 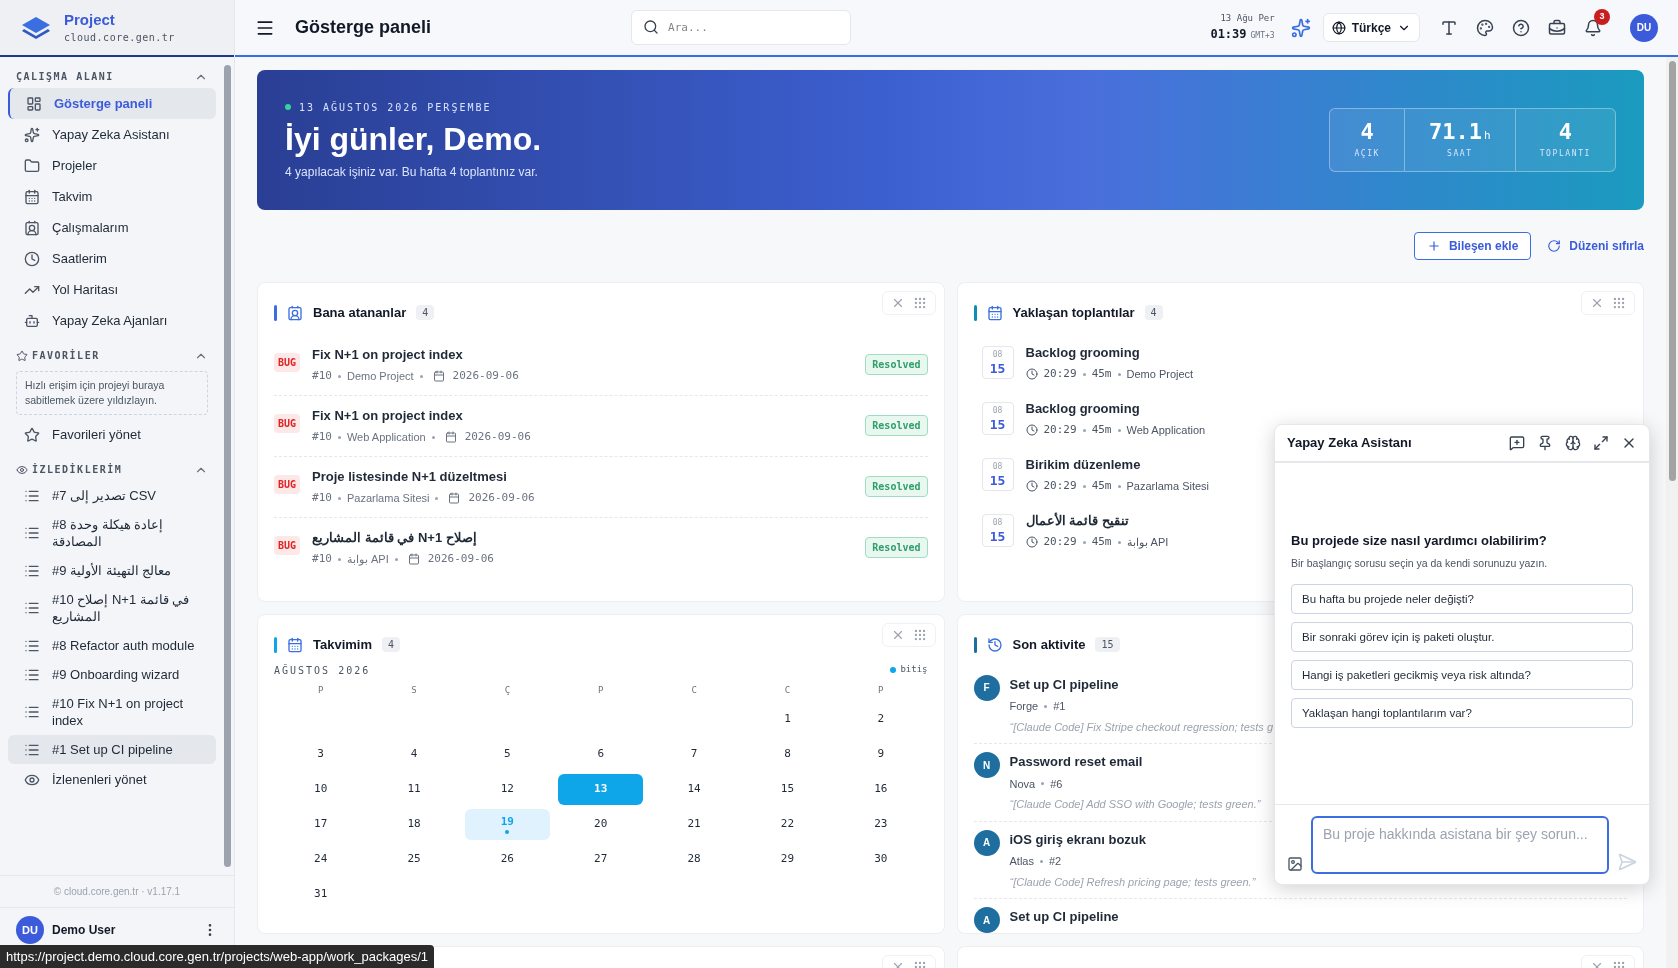 I want to click on stat-label: AÇIK, so click(x=1367, y=154).